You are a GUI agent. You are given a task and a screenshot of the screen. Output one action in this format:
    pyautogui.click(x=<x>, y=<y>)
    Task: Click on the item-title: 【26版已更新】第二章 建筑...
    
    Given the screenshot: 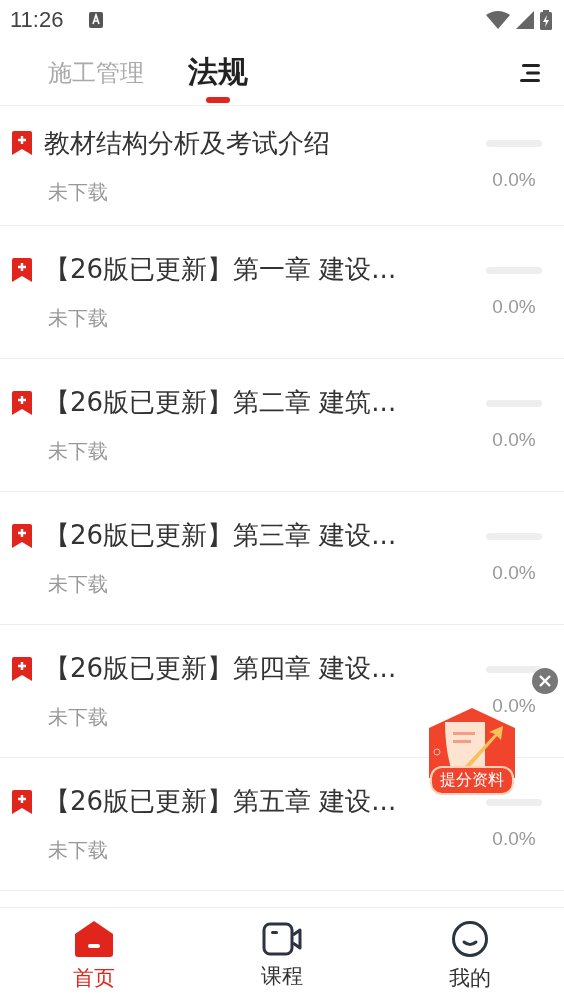 What is the action you would take?
    pyautogui.click(x=220, y=402)
    